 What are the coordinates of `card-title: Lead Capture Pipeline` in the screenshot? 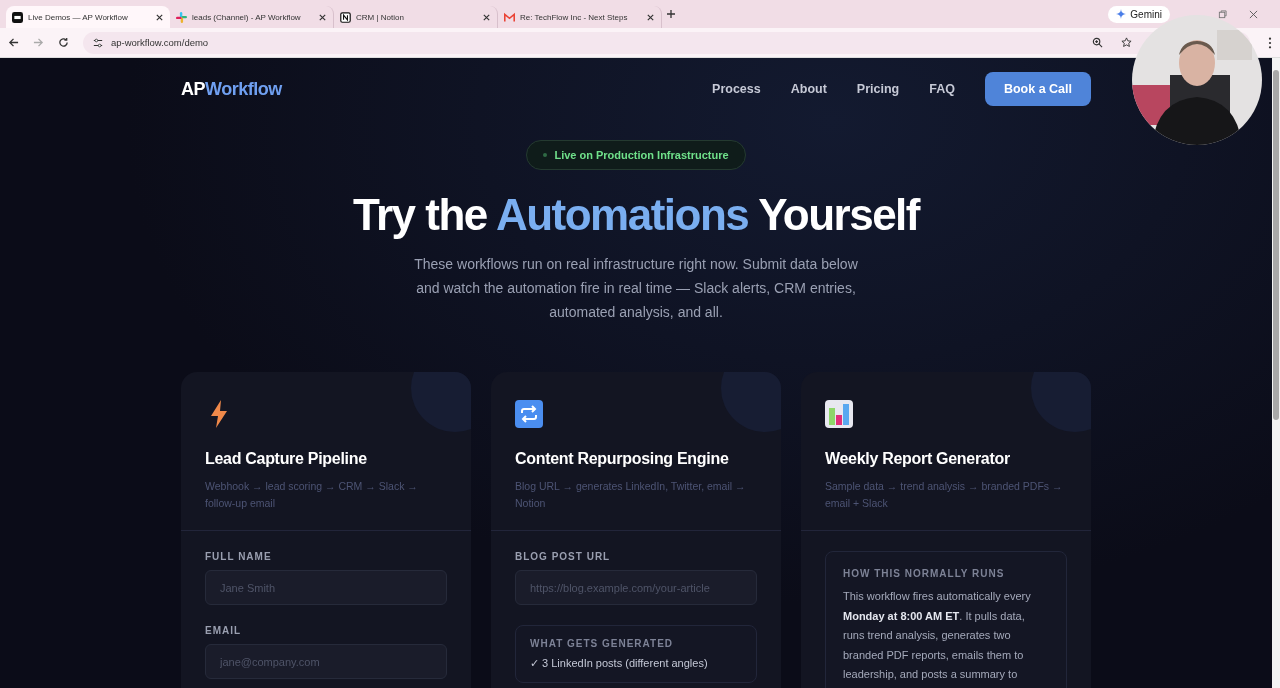 It's located at (286, 459).